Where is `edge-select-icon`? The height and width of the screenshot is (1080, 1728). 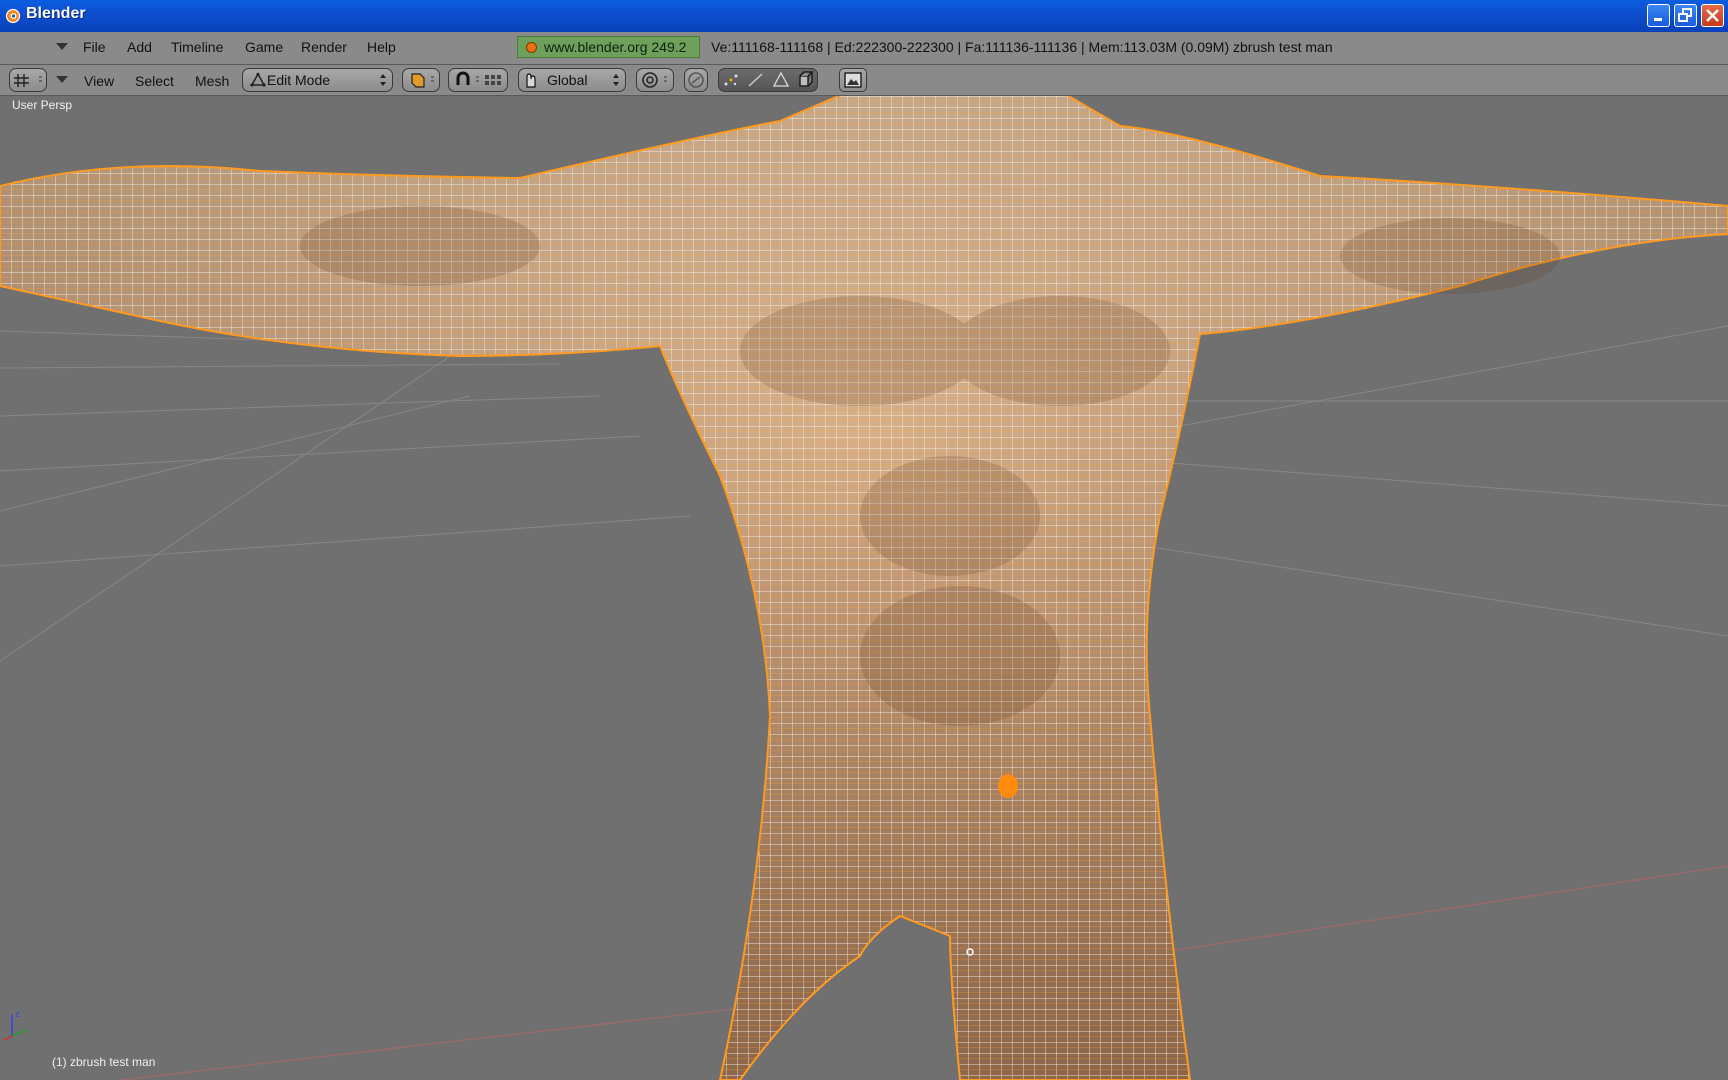
edge-select-icon is located at coordinates (755, 80).